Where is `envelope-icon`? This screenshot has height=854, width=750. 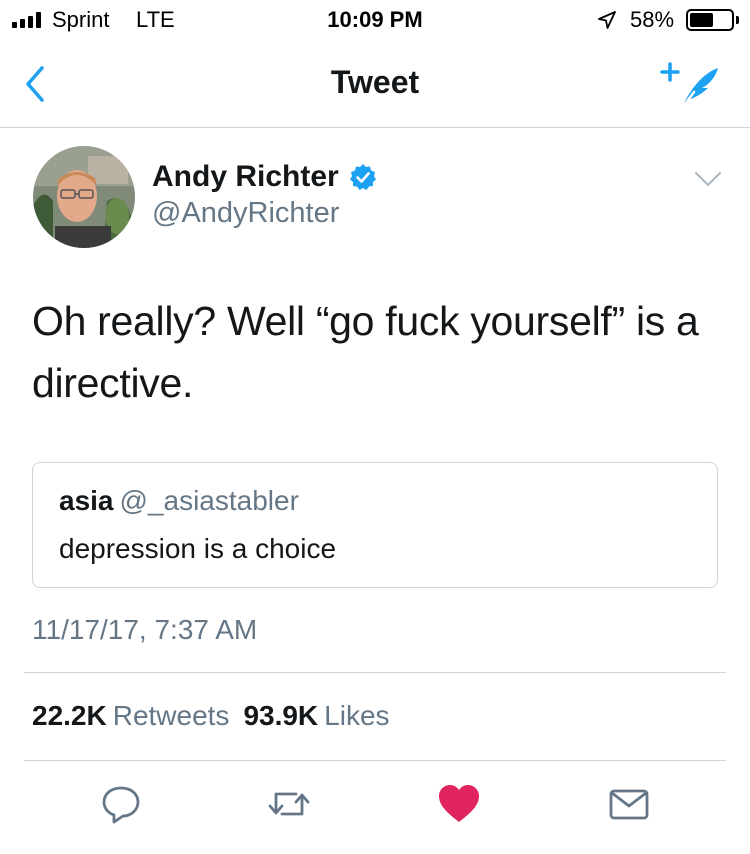 envelope-icon is located at coordinates (629, 804).